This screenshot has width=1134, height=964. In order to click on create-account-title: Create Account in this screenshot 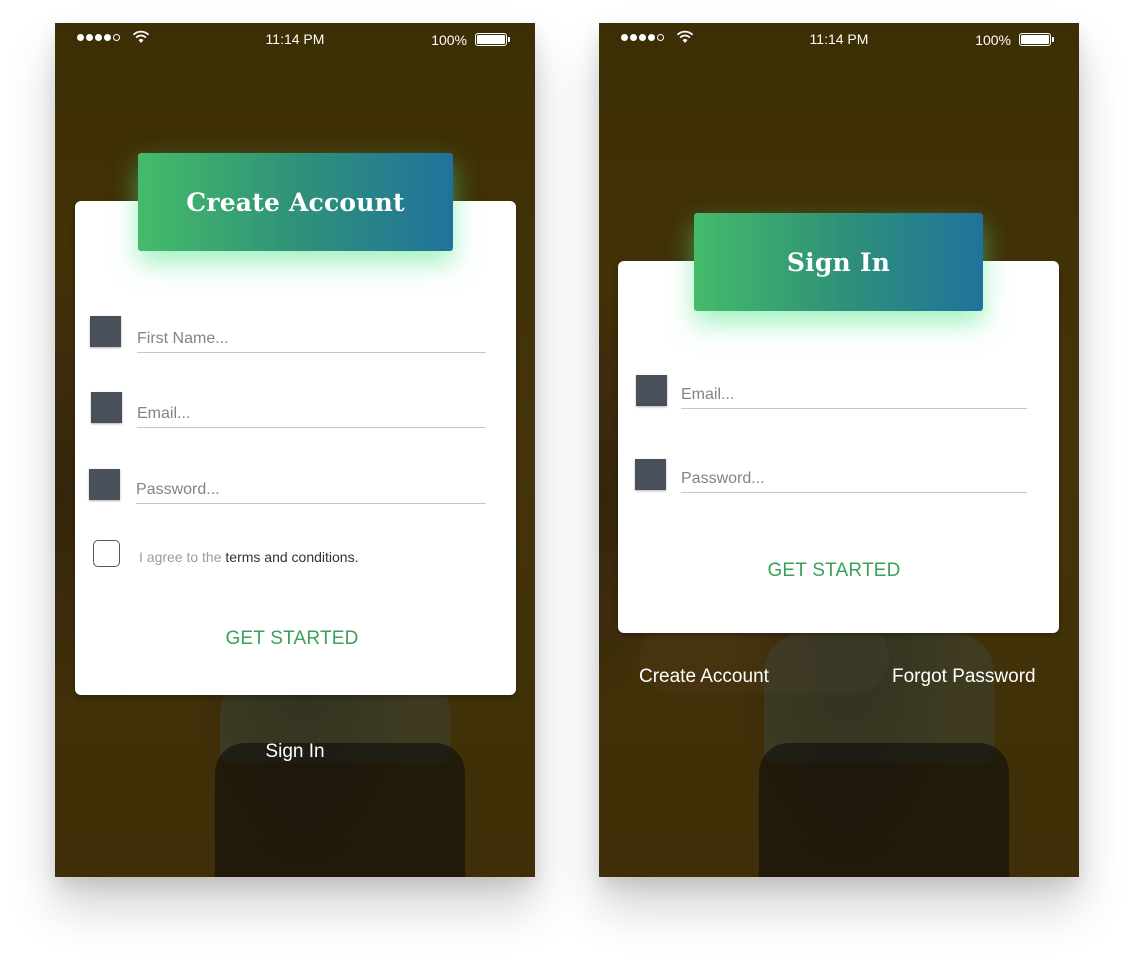, I will do `click(295, 202)`.